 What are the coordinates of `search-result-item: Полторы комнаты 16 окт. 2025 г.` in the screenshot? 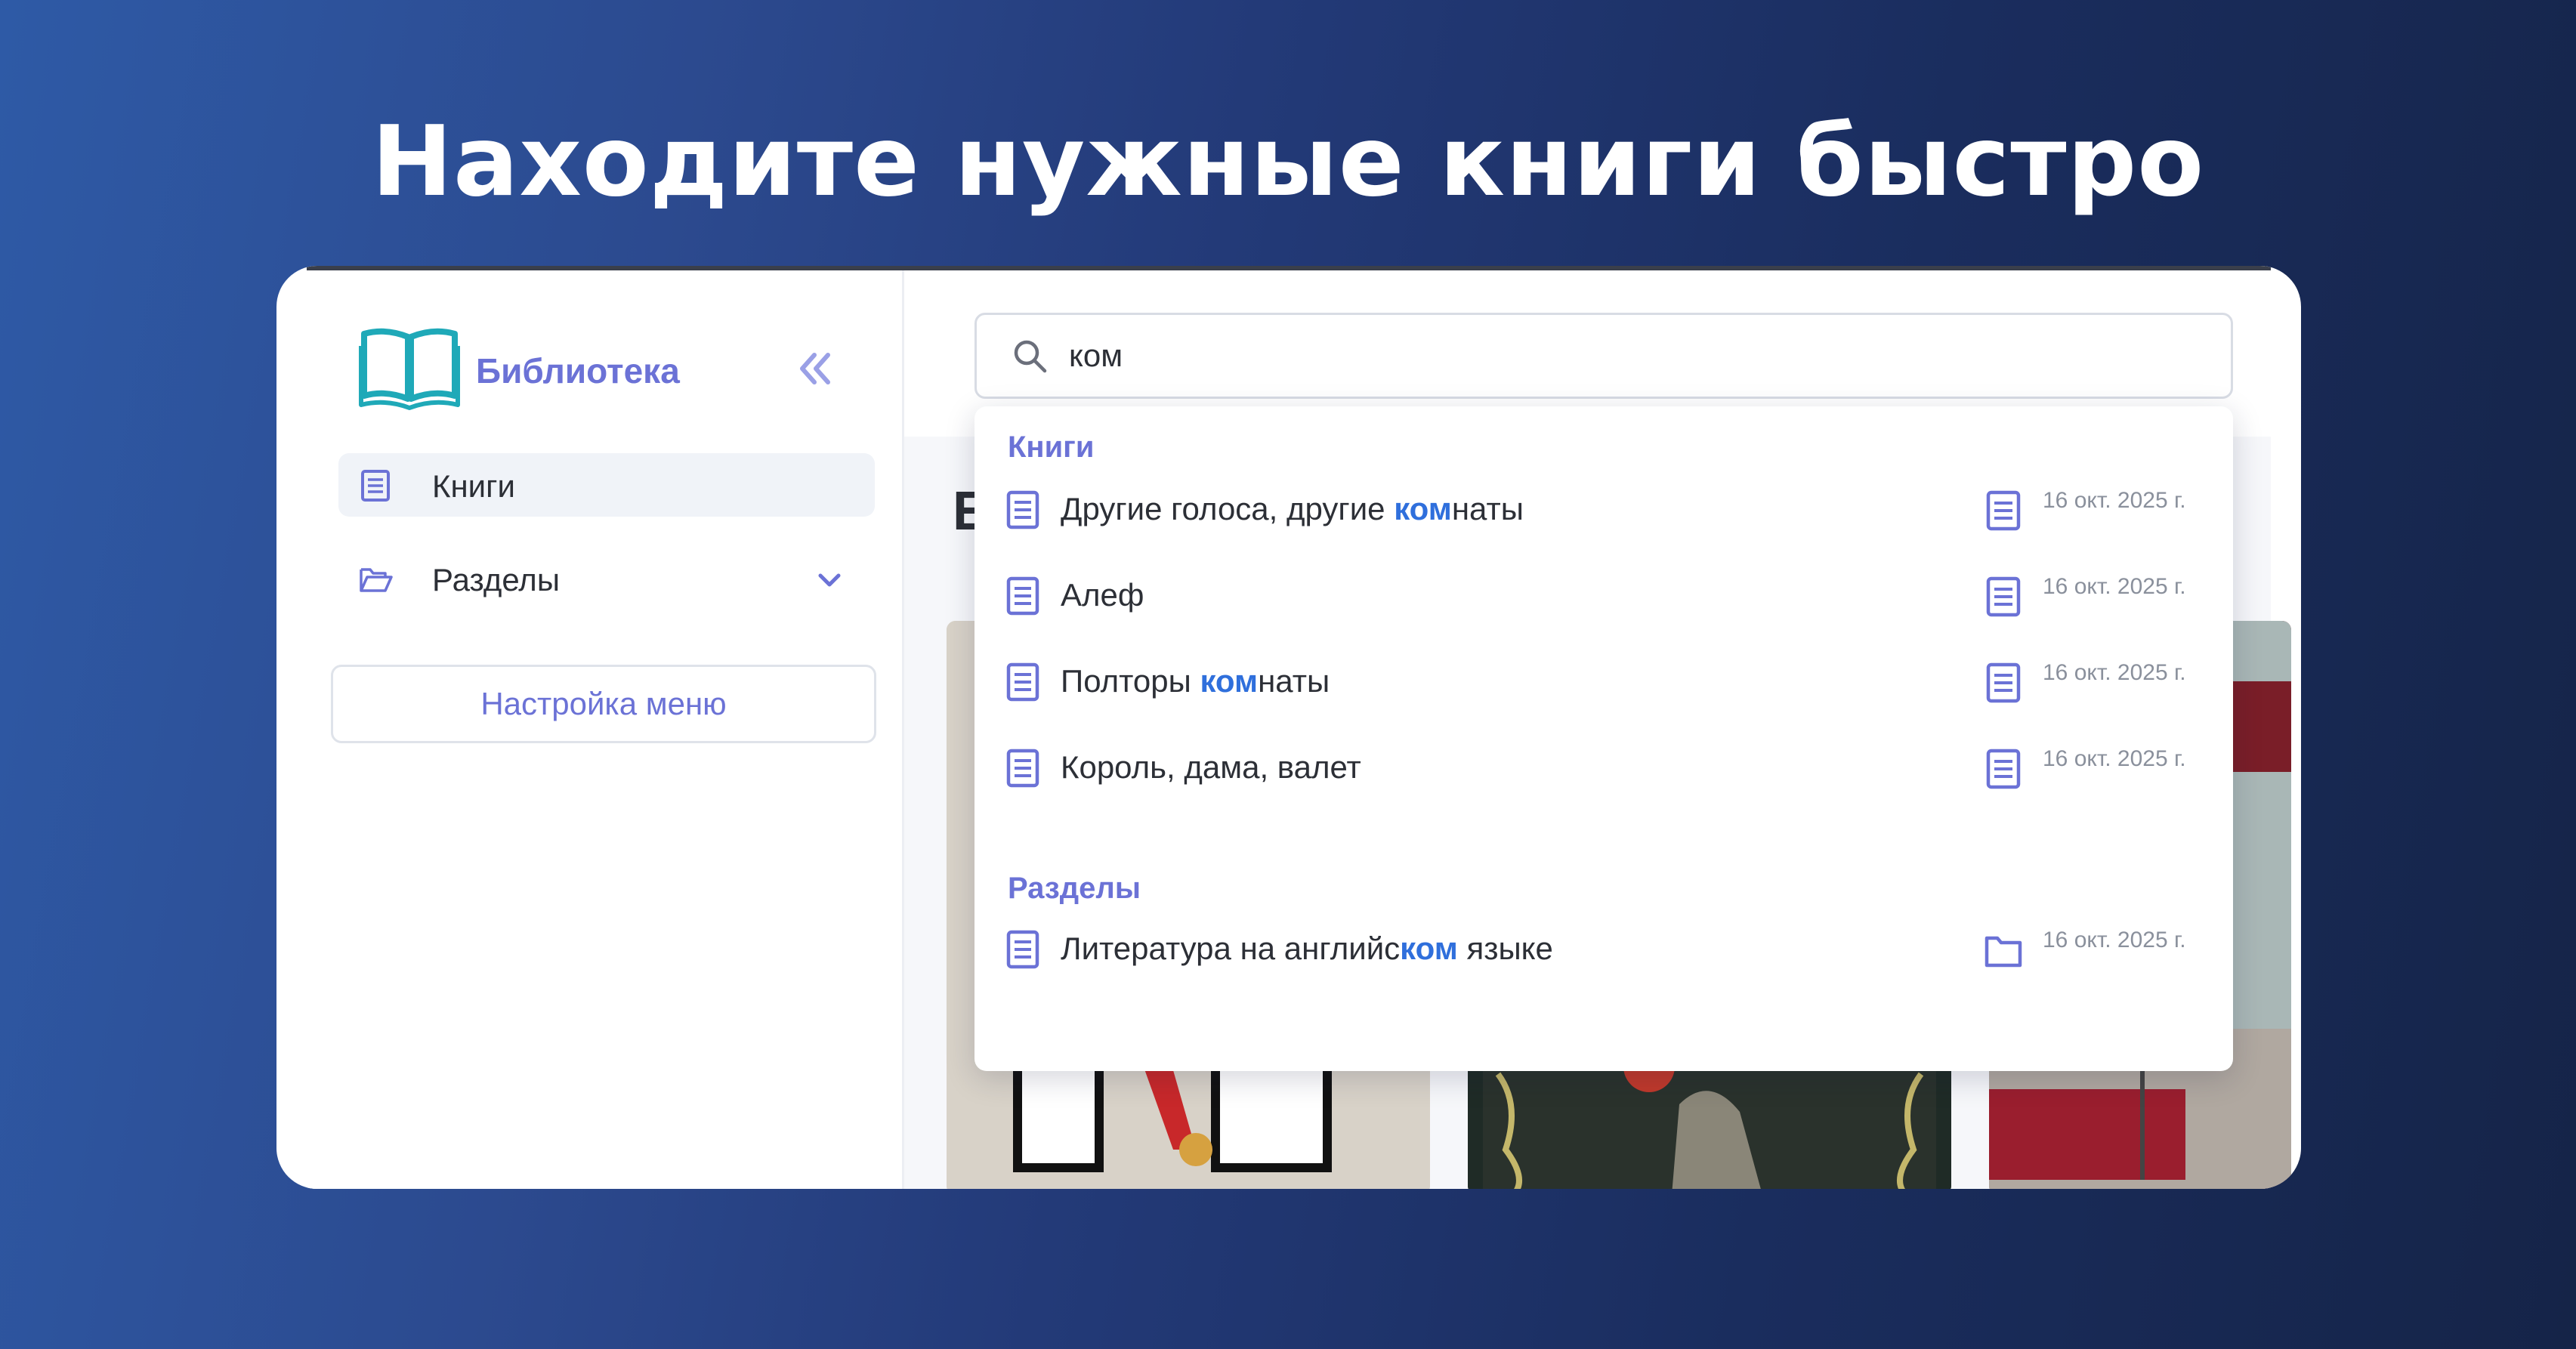 It's located at (1603, 680).